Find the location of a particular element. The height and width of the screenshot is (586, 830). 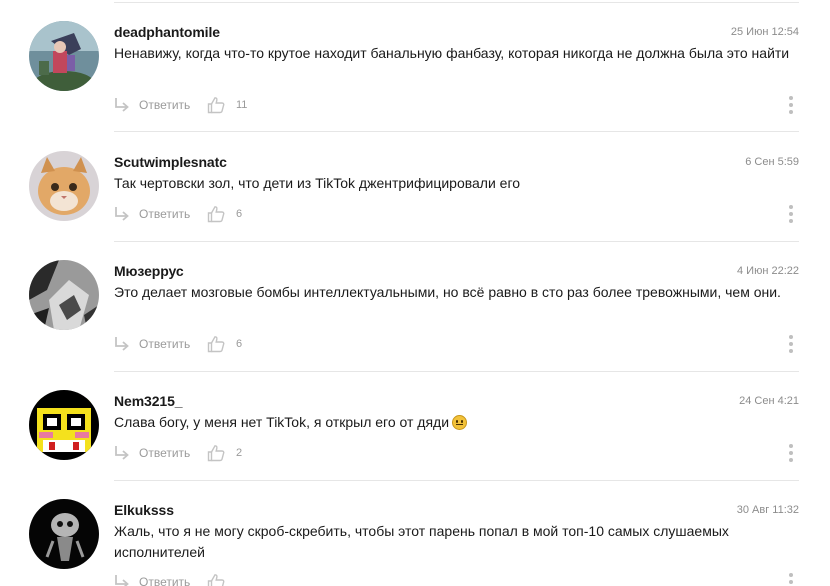

like-button: 11 is located at coordinates (227, 105).